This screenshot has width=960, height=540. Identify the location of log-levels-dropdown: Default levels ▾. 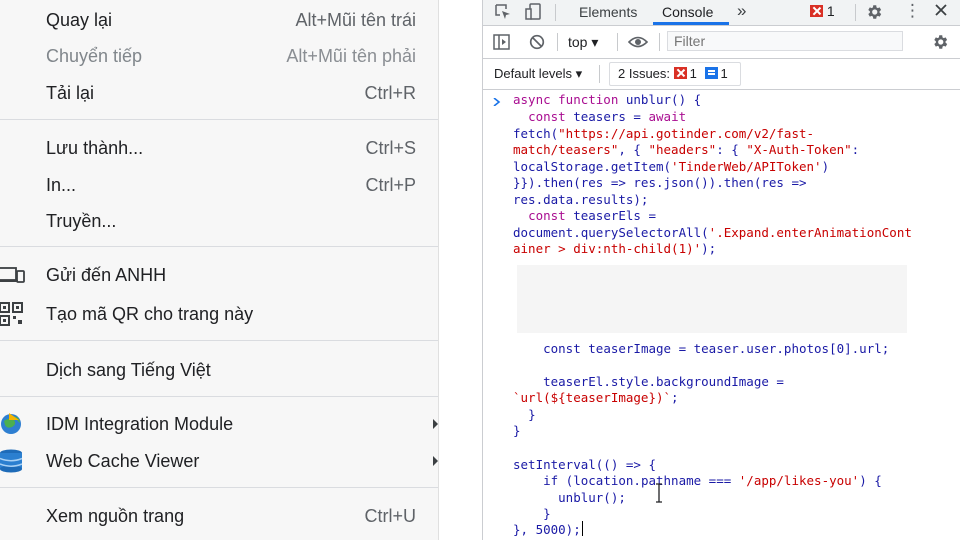
(538, 74).